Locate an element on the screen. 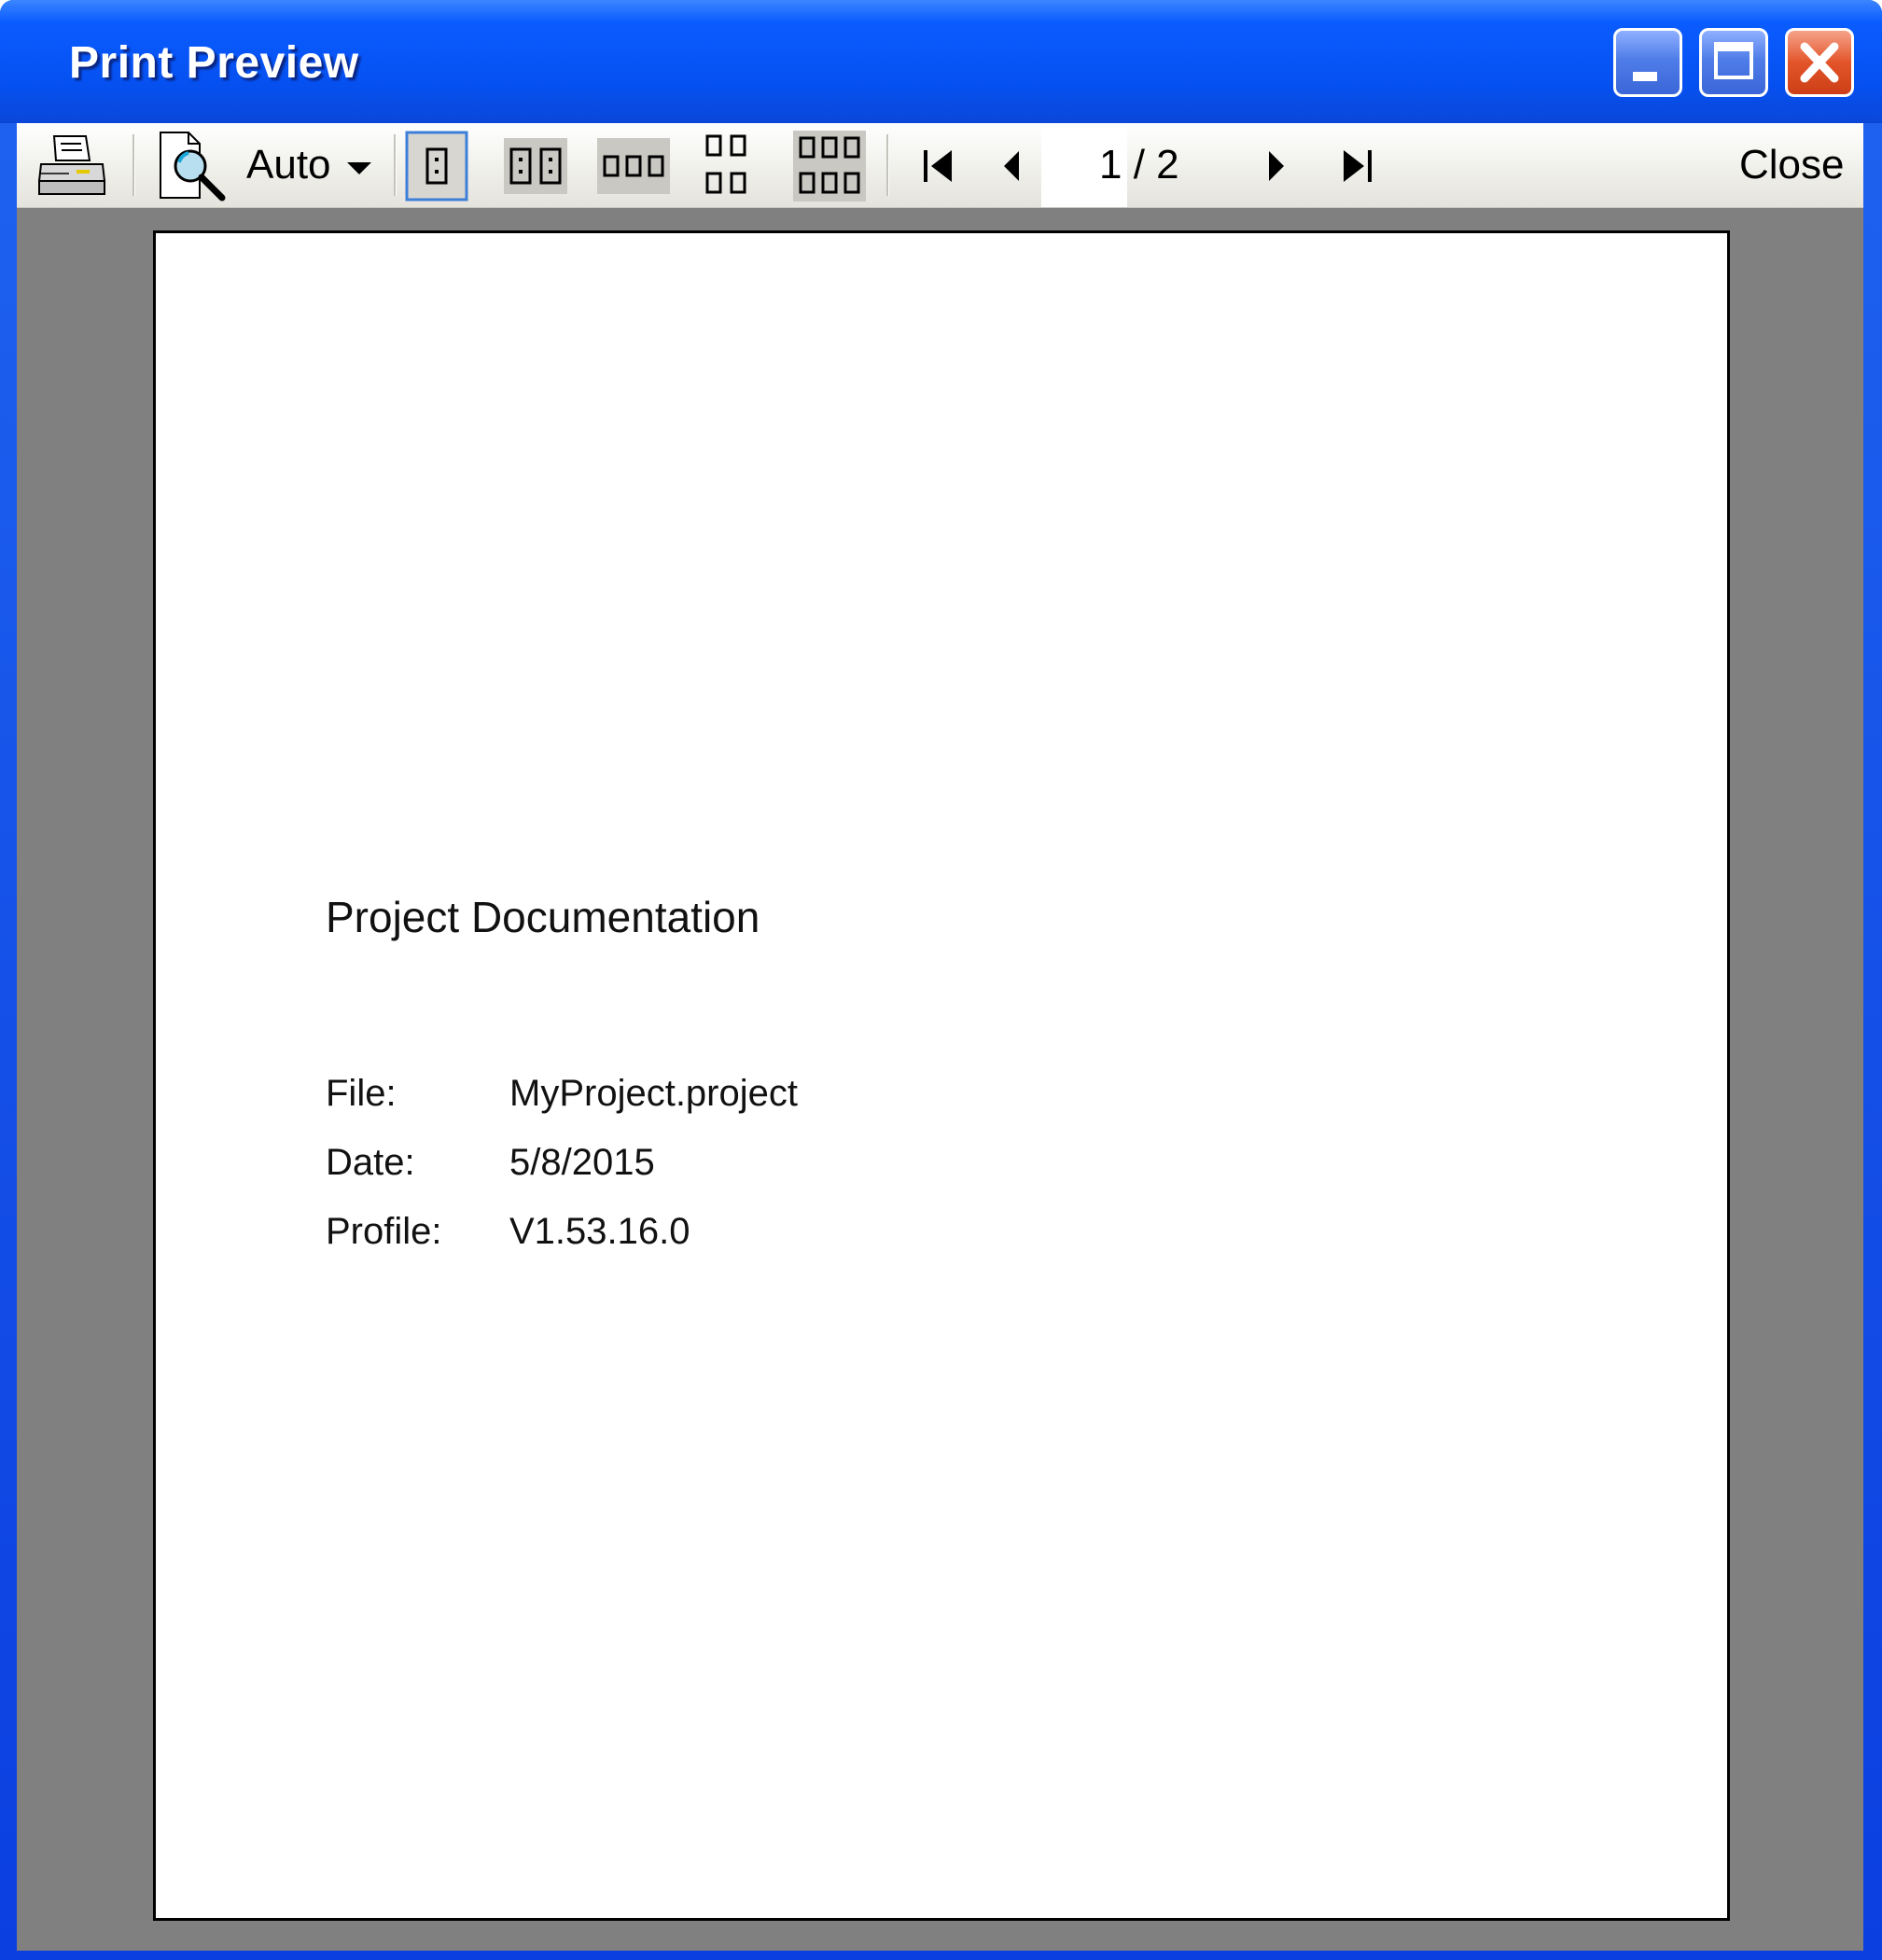 This screenshot has width=1882, height=1960. one-page-layout-icon is located at coordinates (436, 166).